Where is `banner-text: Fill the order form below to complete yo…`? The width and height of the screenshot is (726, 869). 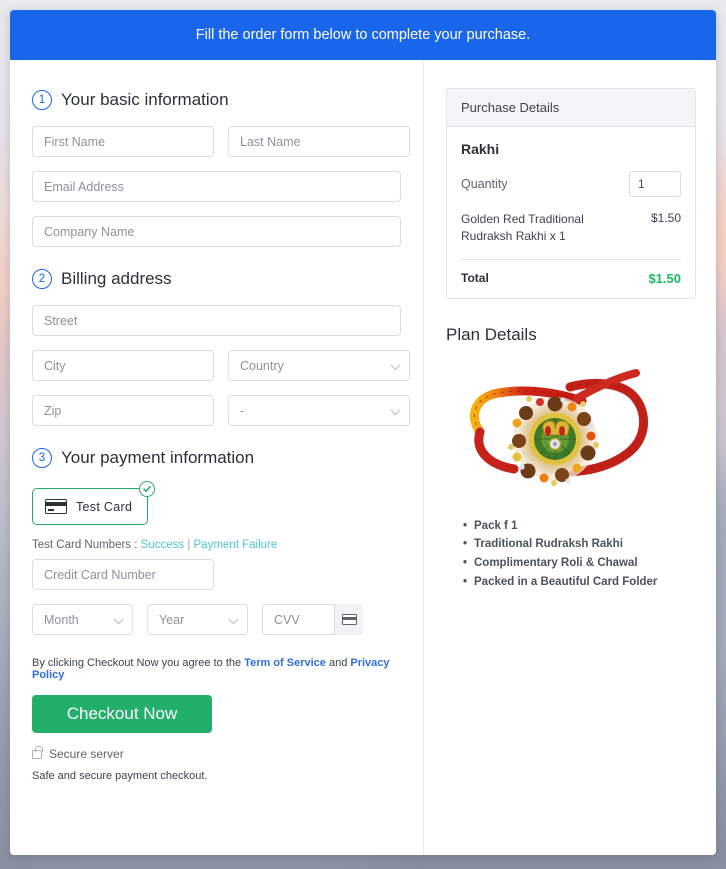 banner-text: Fill the order form below to complete yo… is located at coordinates (363, 35).